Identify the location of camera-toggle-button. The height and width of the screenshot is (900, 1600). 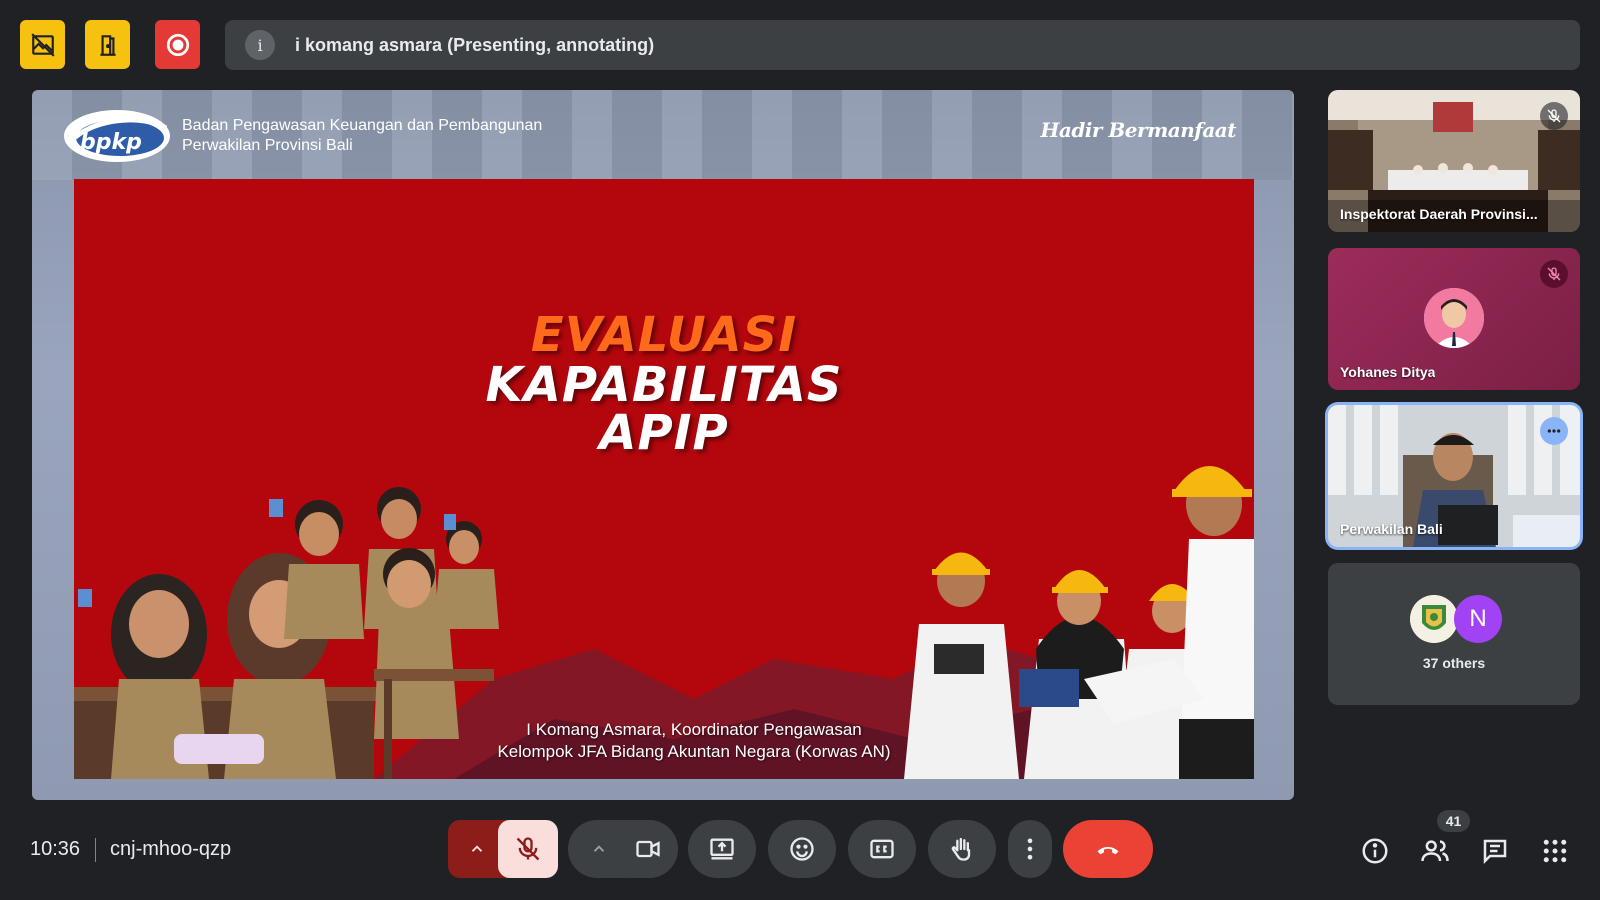
(648, 849).